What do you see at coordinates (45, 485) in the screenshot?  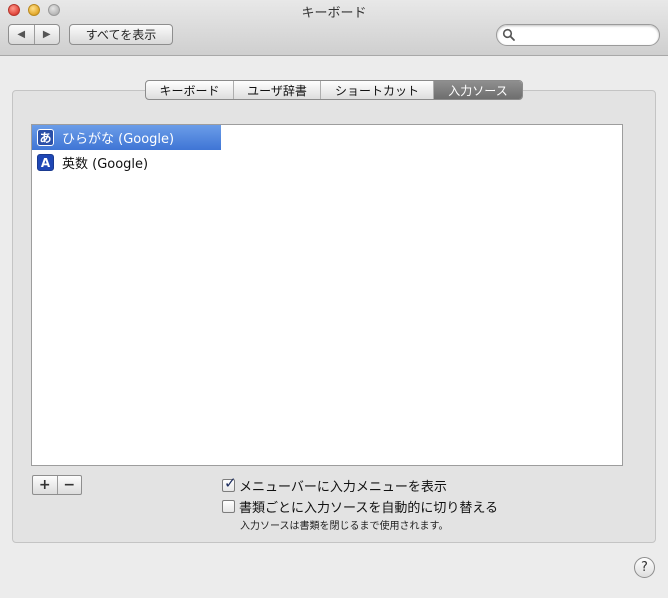 I see `add-input-source-button: +` at bounding box center [45, 485].